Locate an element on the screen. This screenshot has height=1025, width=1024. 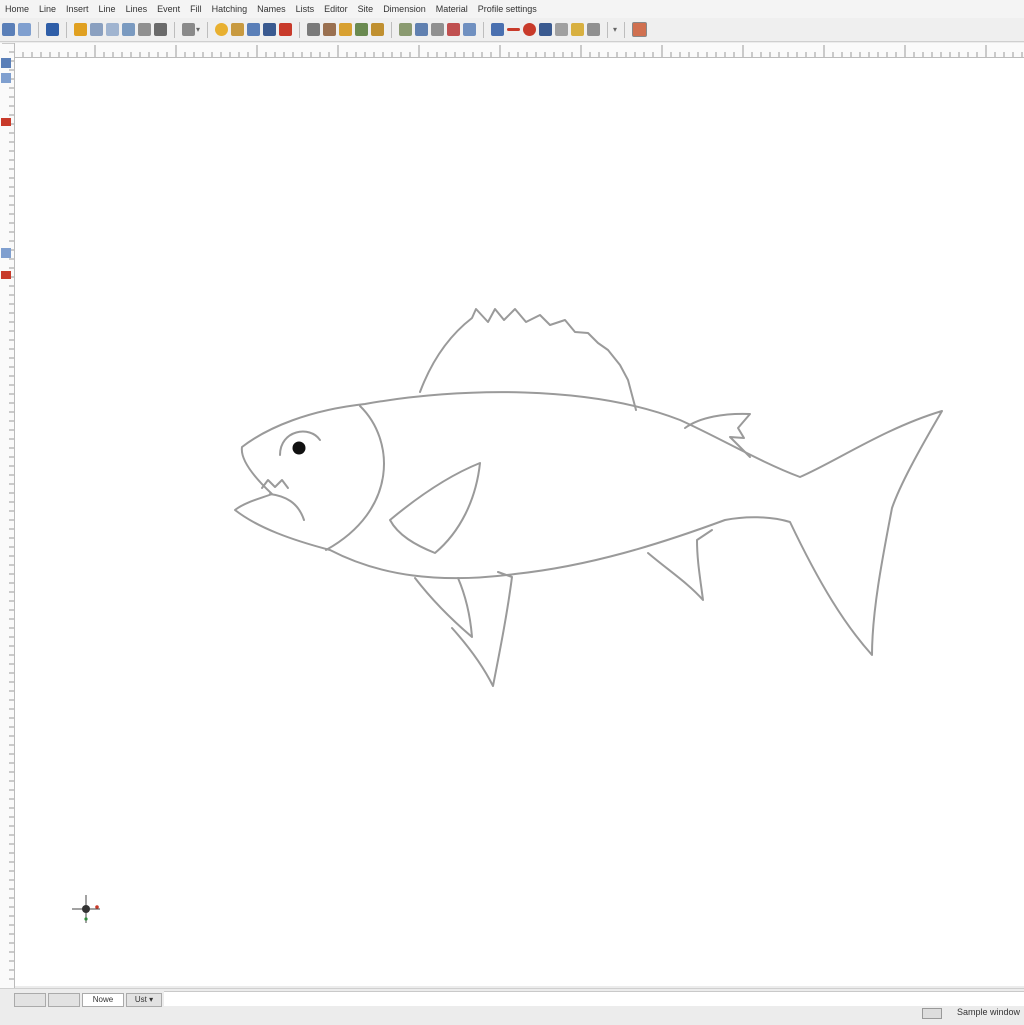
chevron-down-icon: ▾ is located at coordinates (198, 29).